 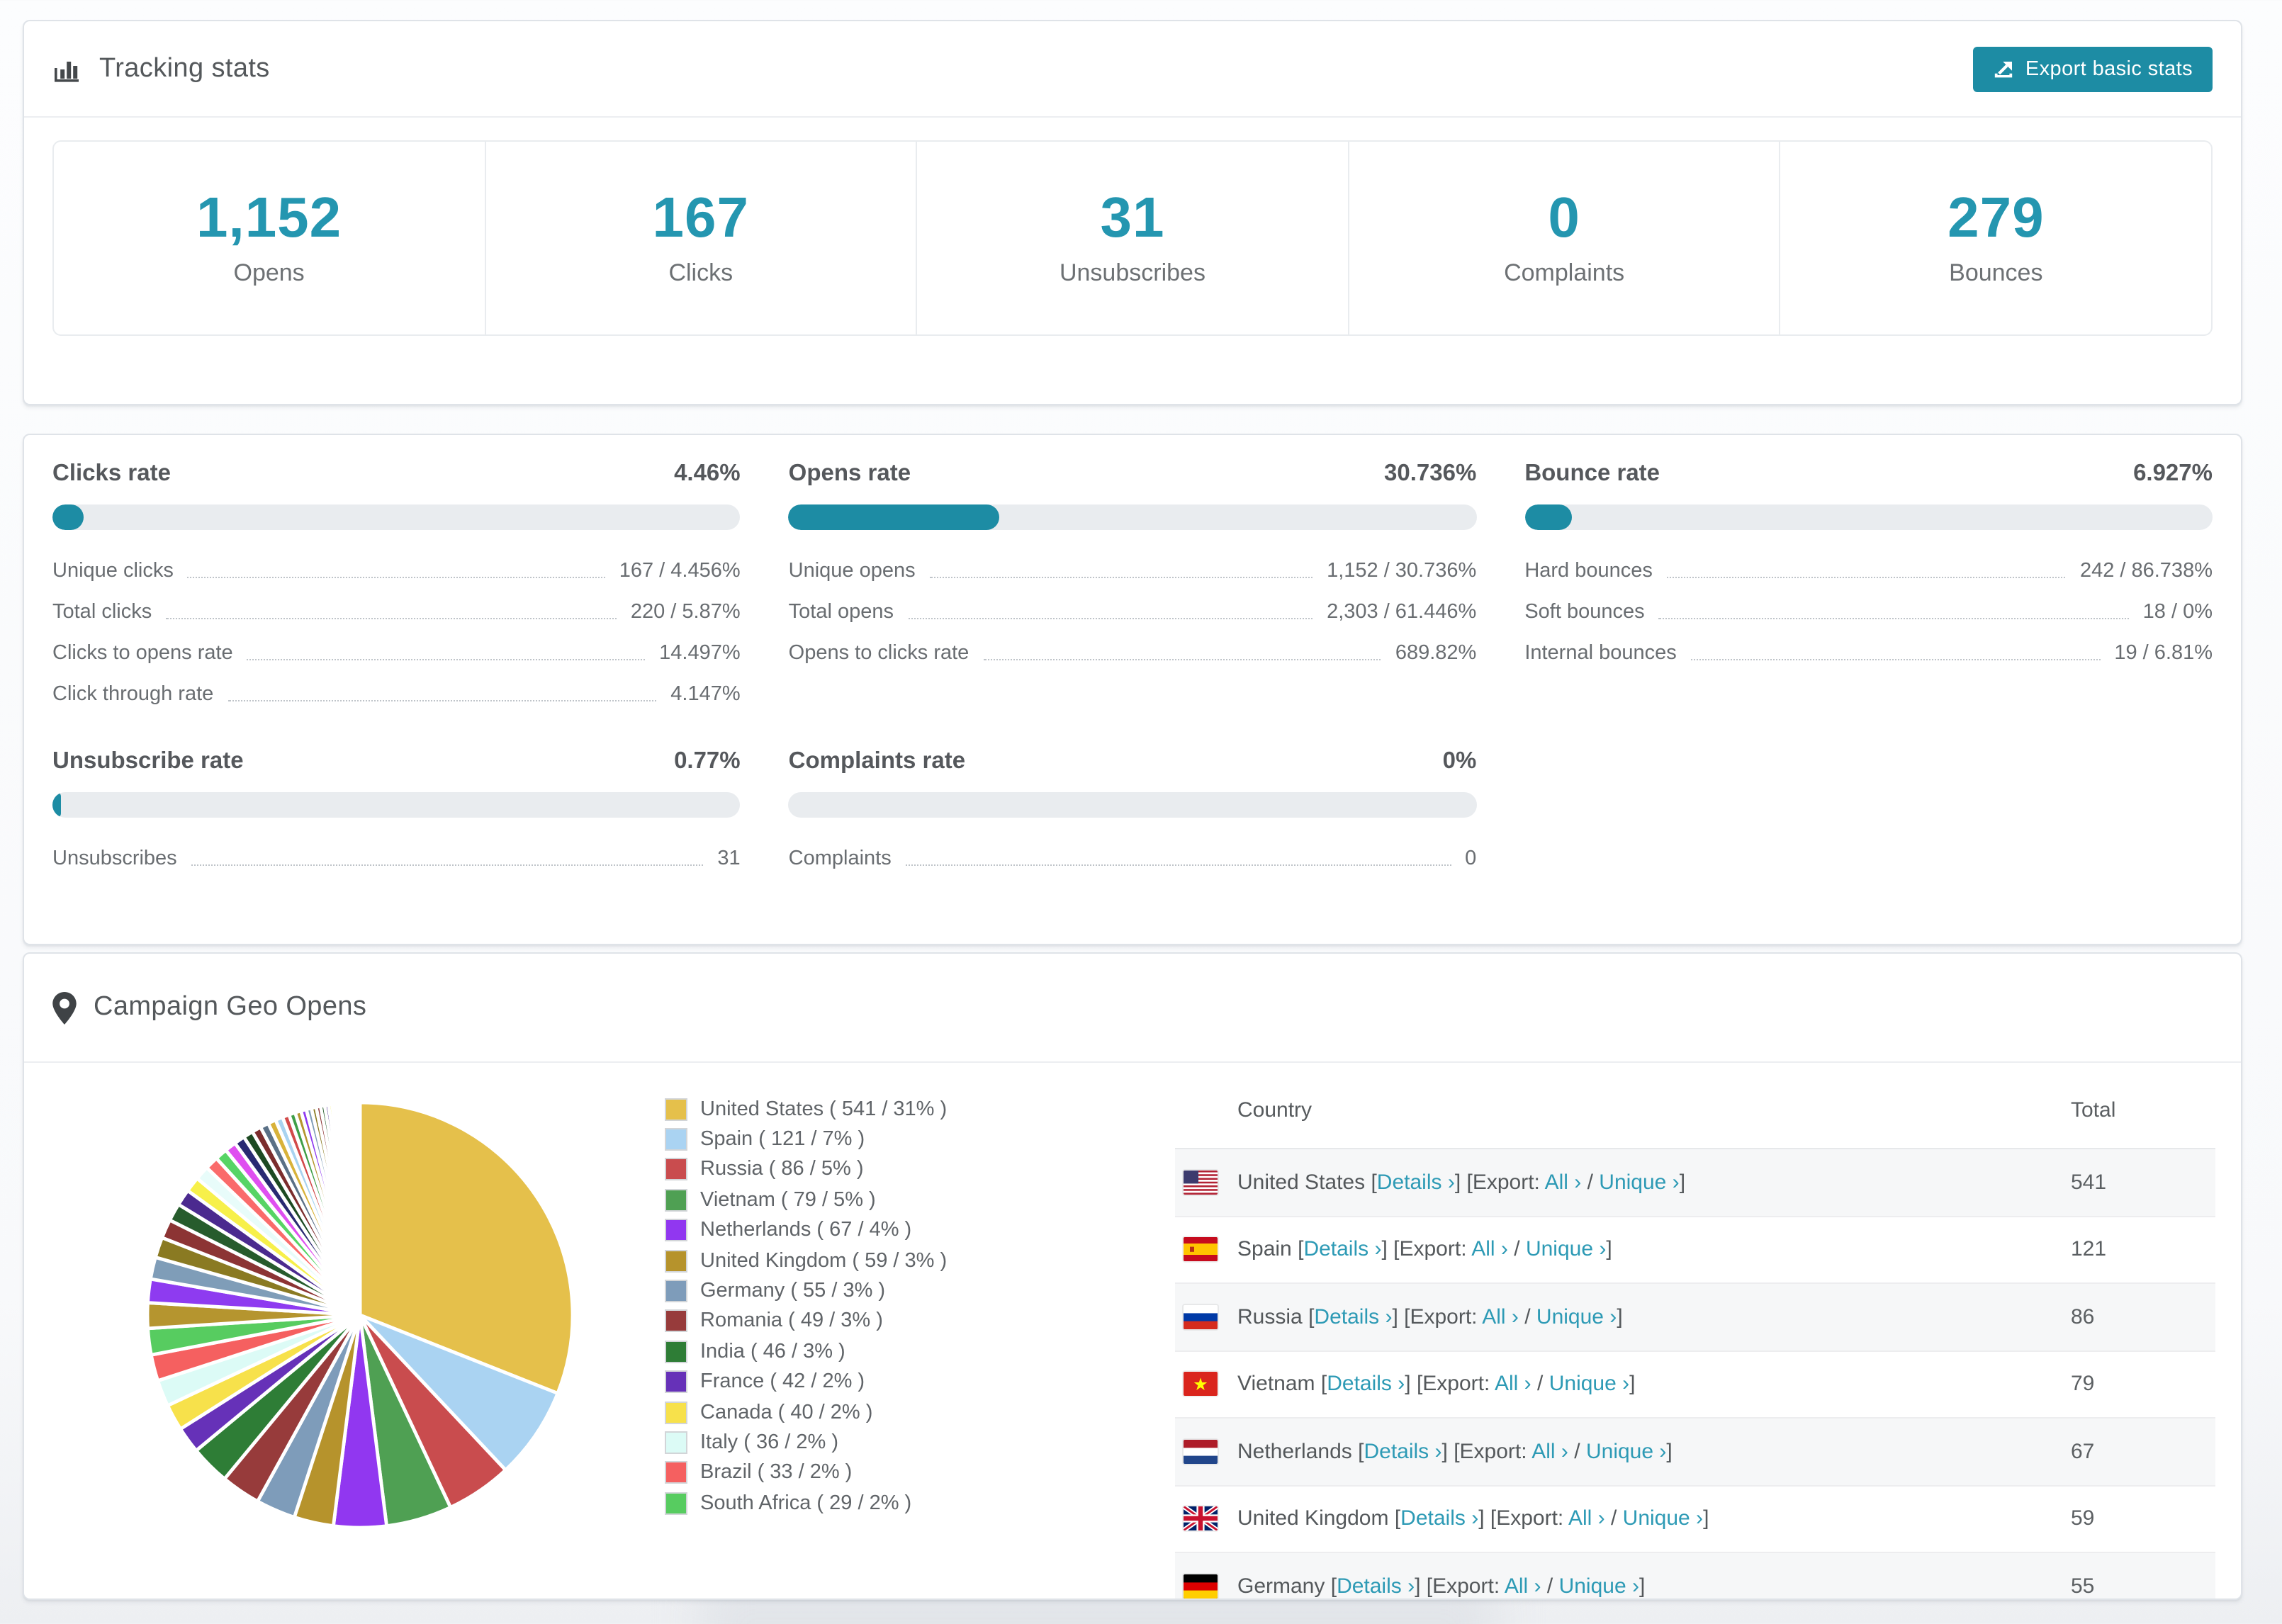 I want to click on legend-item-united-states: United States ( 541 / 31% ), so click(x=910, y=1109).